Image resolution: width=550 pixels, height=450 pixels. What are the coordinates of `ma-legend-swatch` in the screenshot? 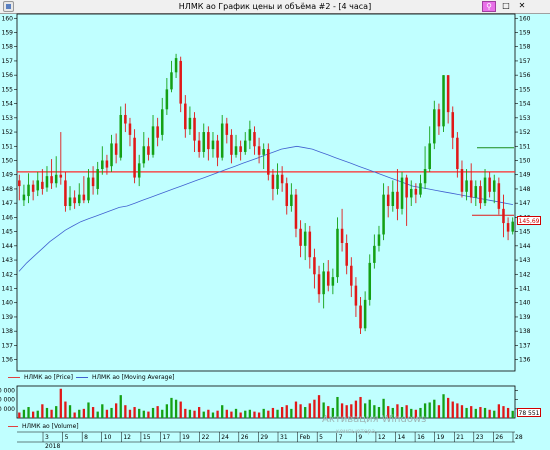 It's located at (82, 377).